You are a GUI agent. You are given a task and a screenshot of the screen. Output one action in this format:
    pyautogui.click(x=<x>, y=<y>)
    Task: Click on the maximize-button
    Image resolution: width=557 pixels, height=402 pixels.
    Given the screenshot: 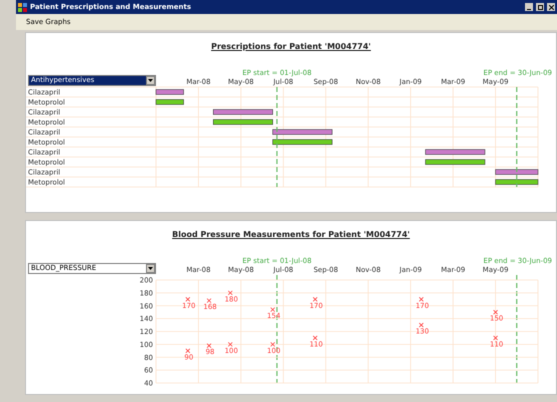 What is the action you would take?
    pyautogui.click(x=540, y=7)
    